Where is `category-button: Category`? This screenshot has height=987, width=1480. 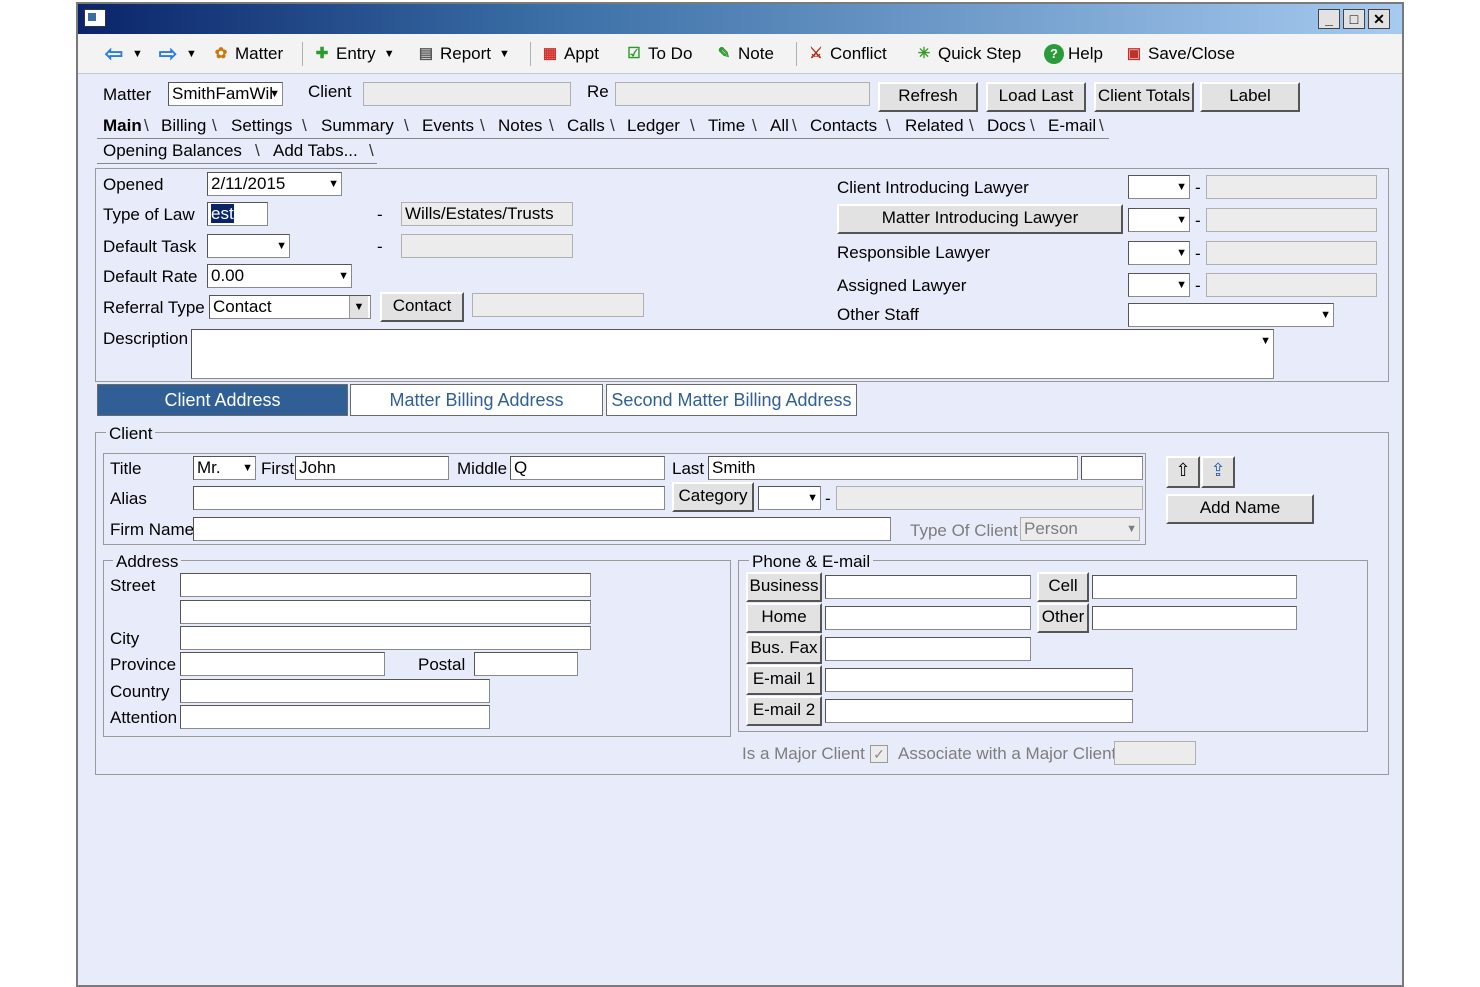 category-button: Category is located at coordinates (713, 497).